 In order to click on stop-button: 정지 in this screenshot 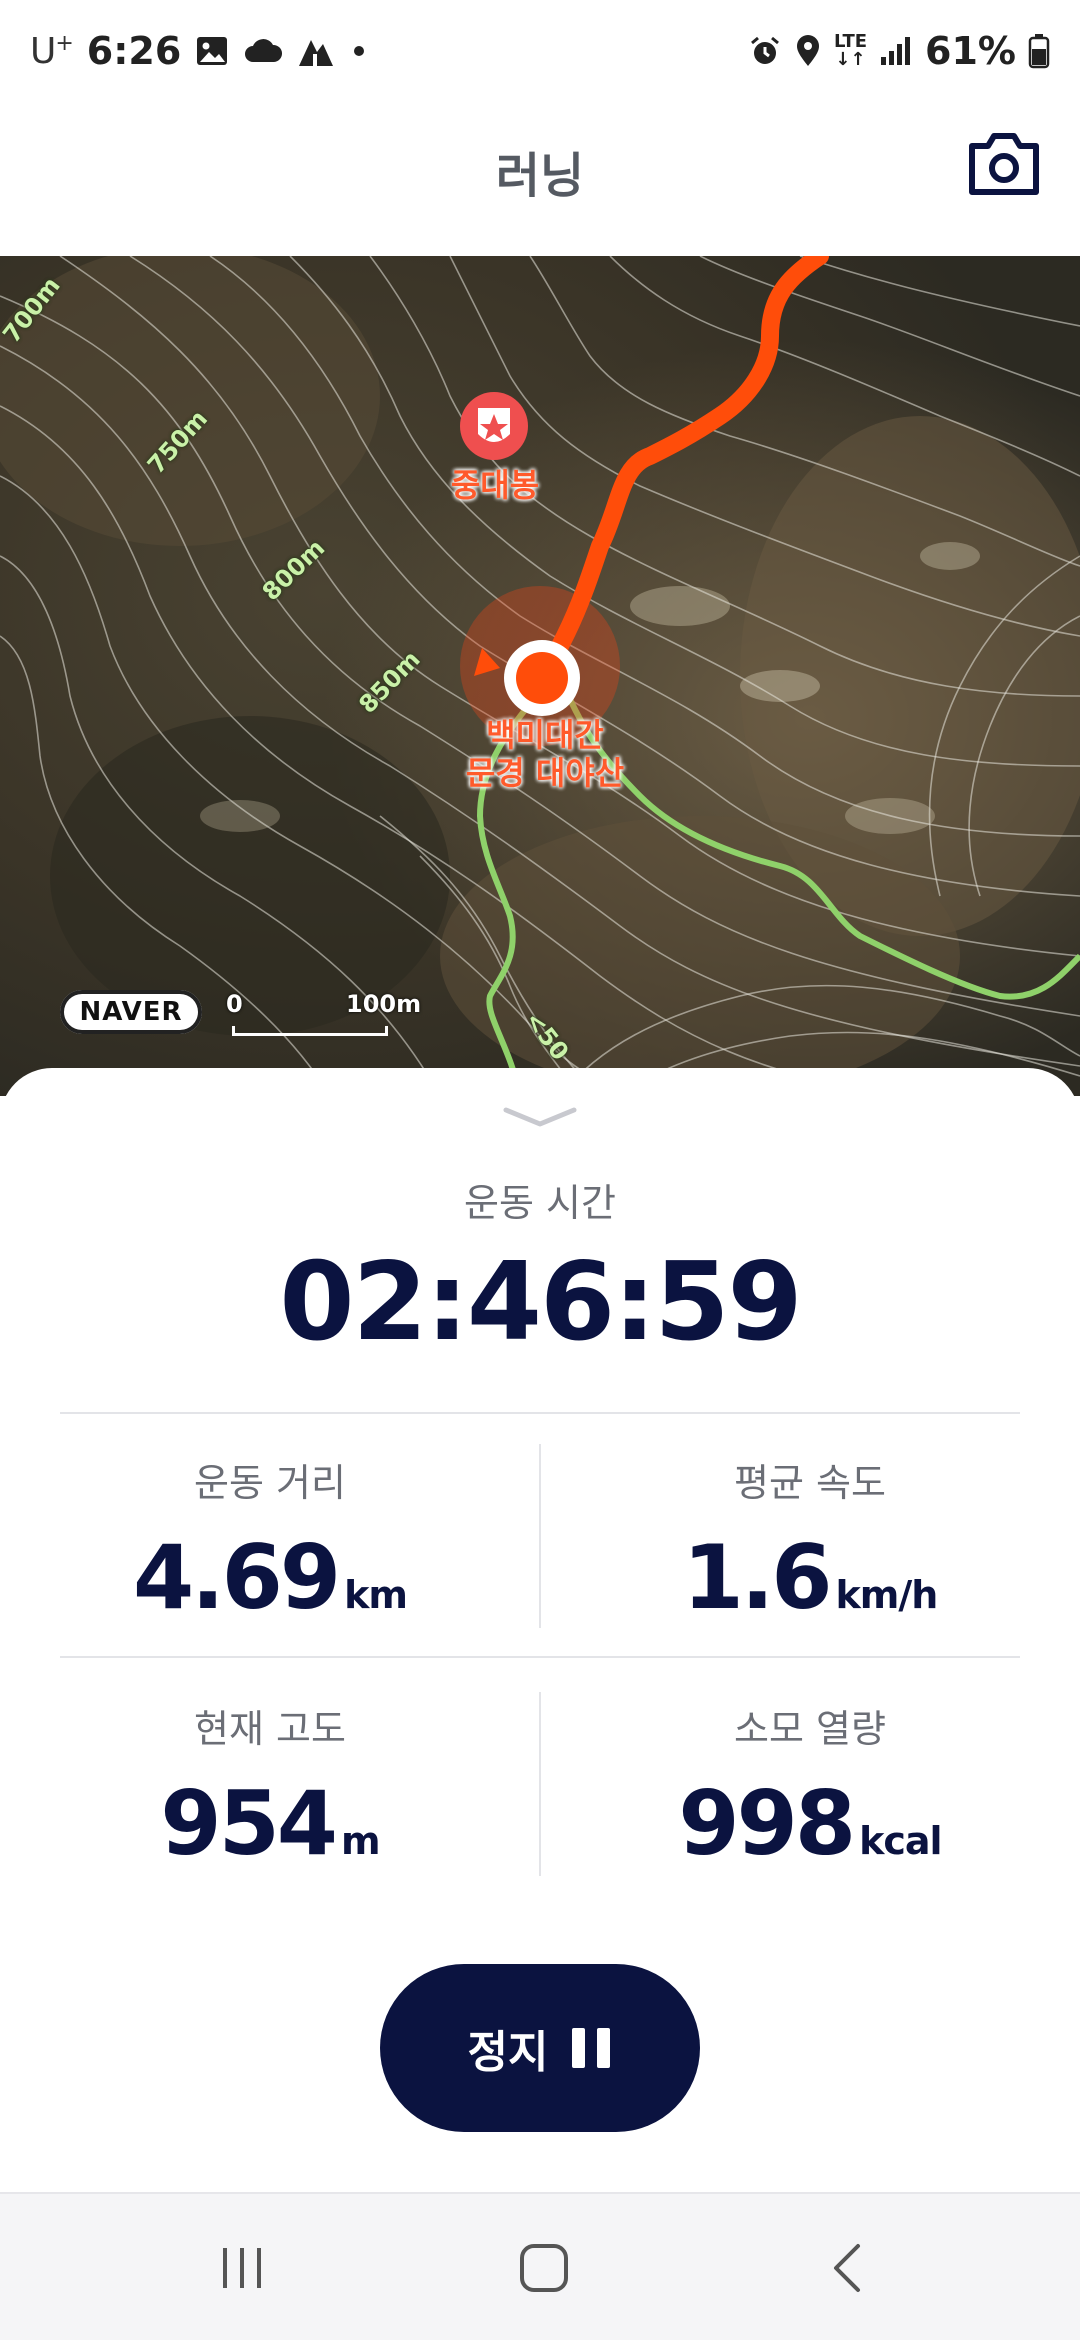, I will do `click(540, 2048)`.